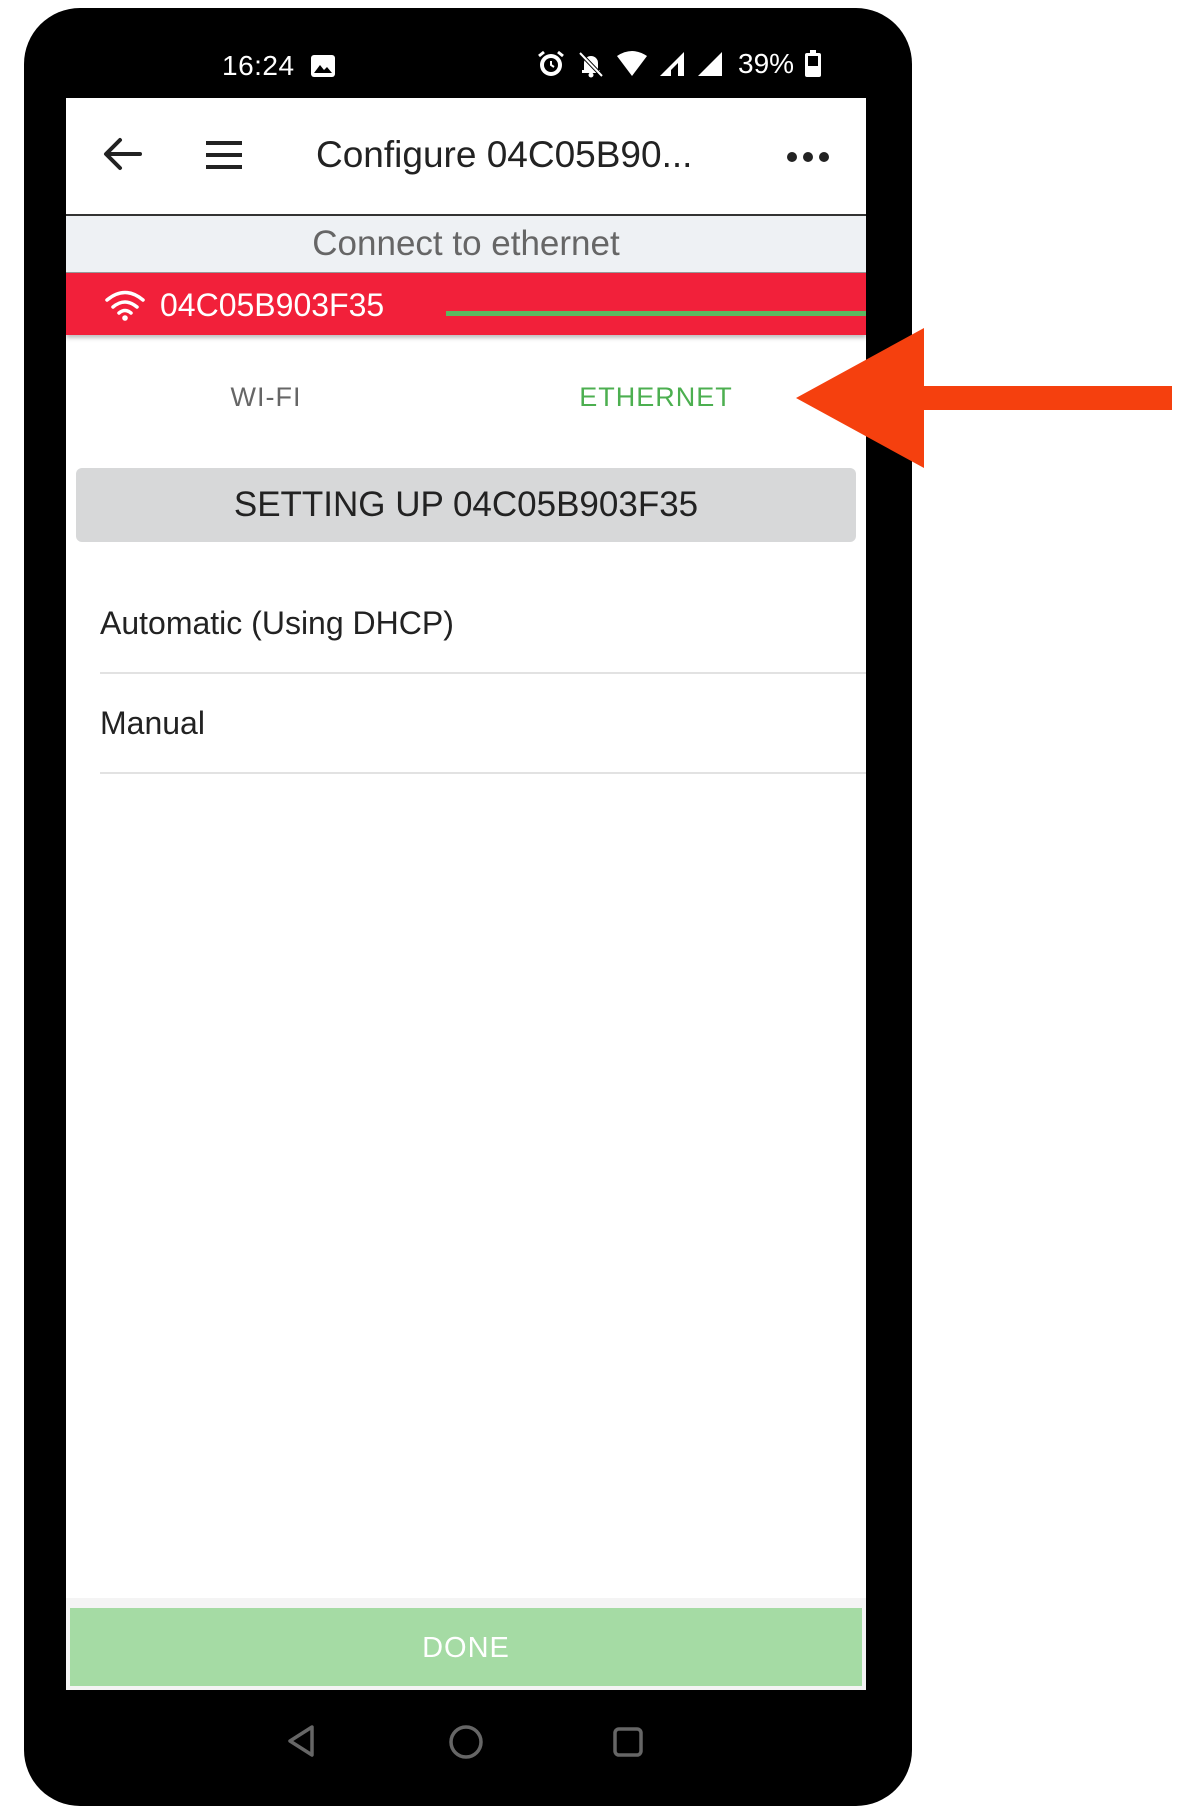 This screenshot has height=1814, width=1180. I want to click on system-nav-bar, so click(466, 1748).